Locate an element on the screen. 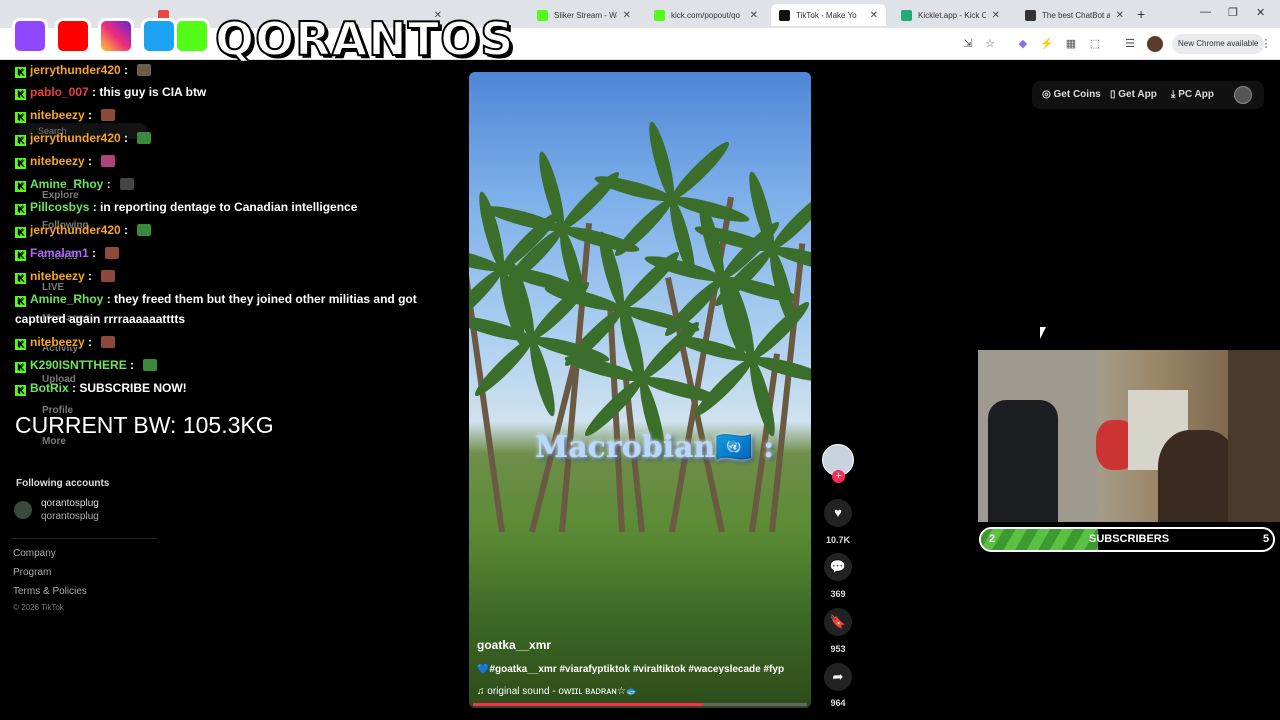 The image size is (1280, 720). gaming-chair is located at coordinates (1023, 461).